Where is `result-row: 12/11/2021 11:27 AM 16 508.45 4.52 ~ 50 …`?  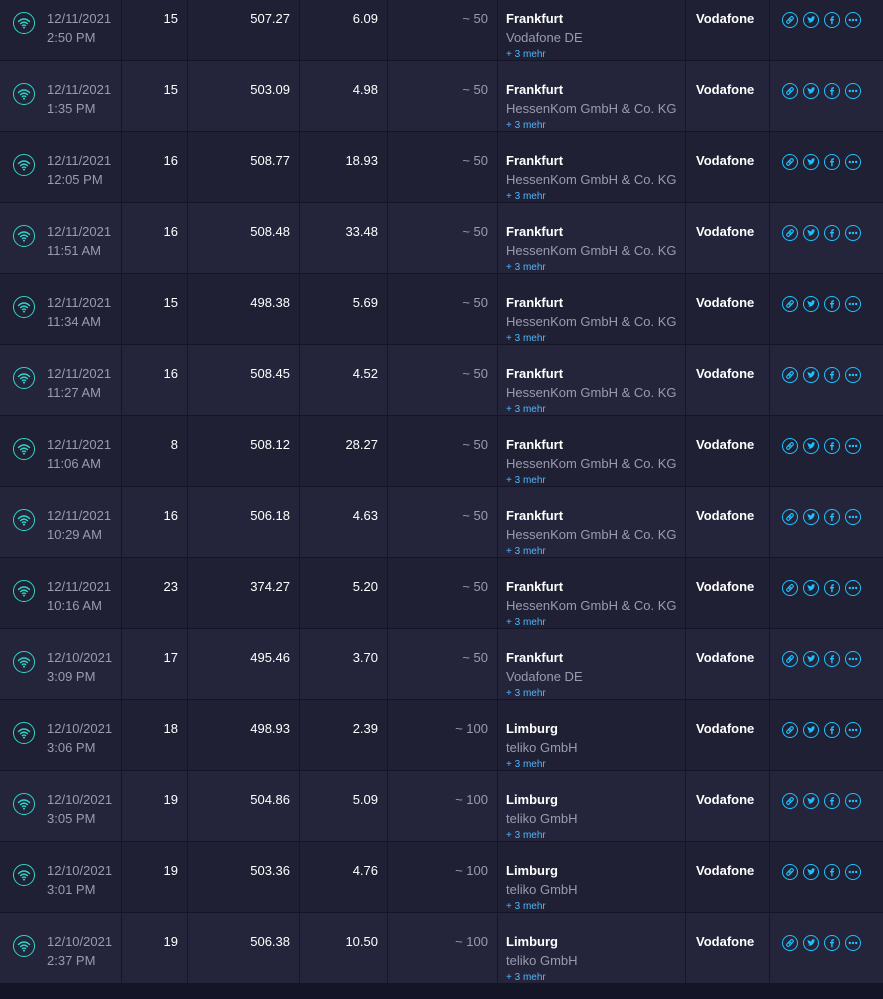
result-row: 12/11/2021 11:27 AM 16 508.45 4.52 ~ 50 … is located at coordinates (441, 380).